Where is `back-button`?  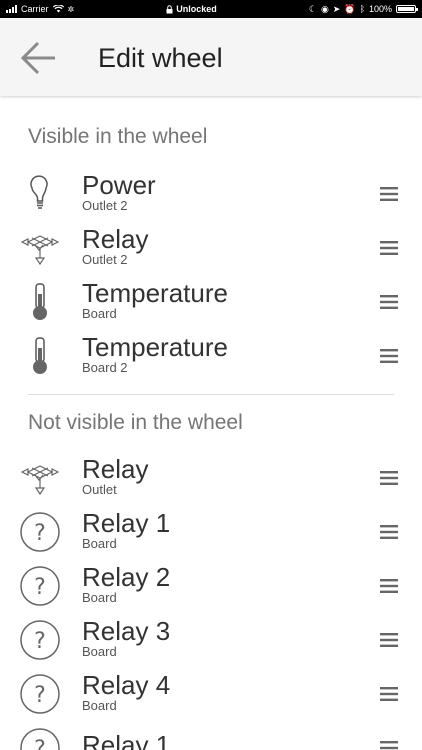
back-button is located at coordinates (38, 58).